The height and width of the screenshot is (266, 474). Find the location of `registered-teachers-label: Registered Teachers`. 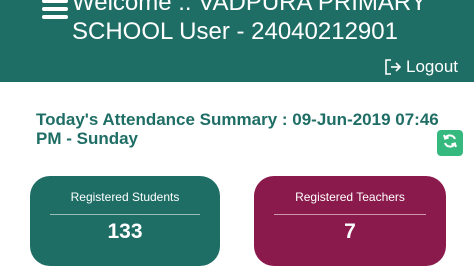

registered-teachers-label: Registered Teachers is located at coordinates (350, 197).